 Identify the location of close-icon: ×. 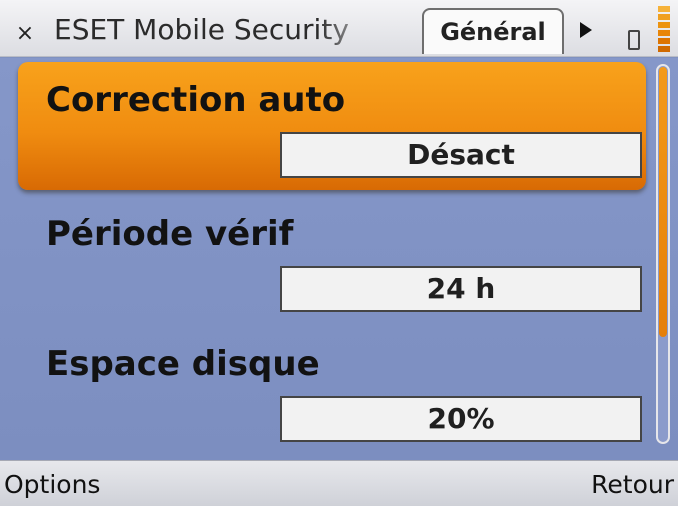
(25, 34).